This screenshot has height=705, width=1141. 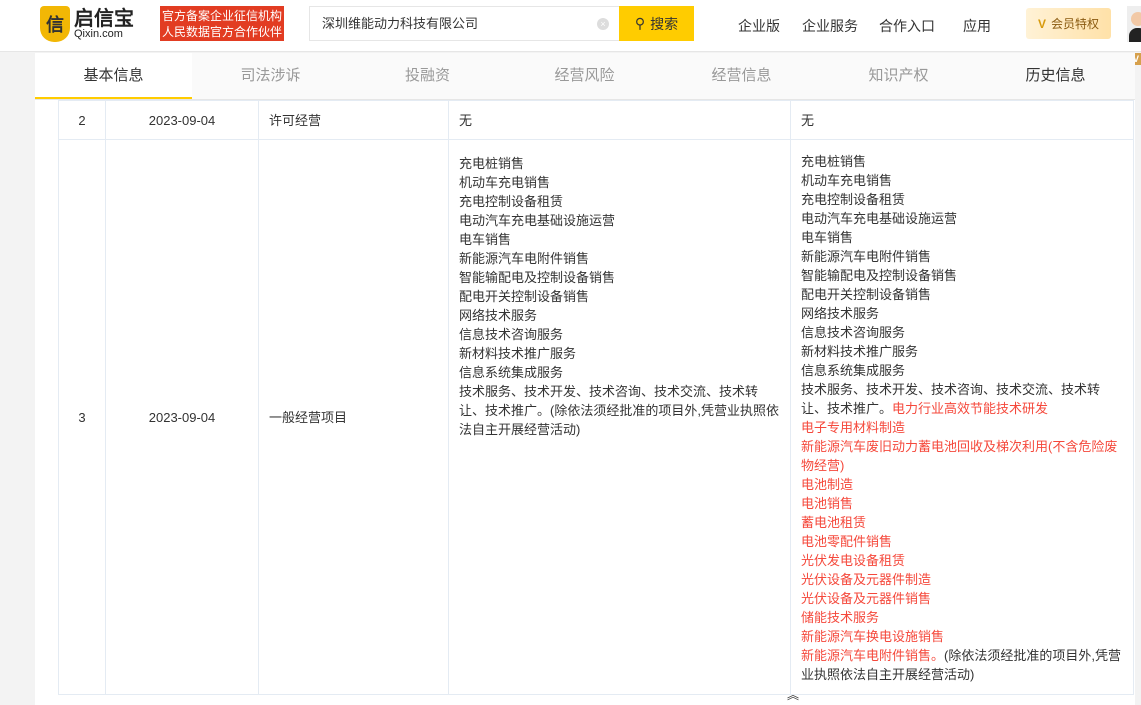 I want to click on nav-enterprise-edition: 企业版, so click(x=759, y=26).